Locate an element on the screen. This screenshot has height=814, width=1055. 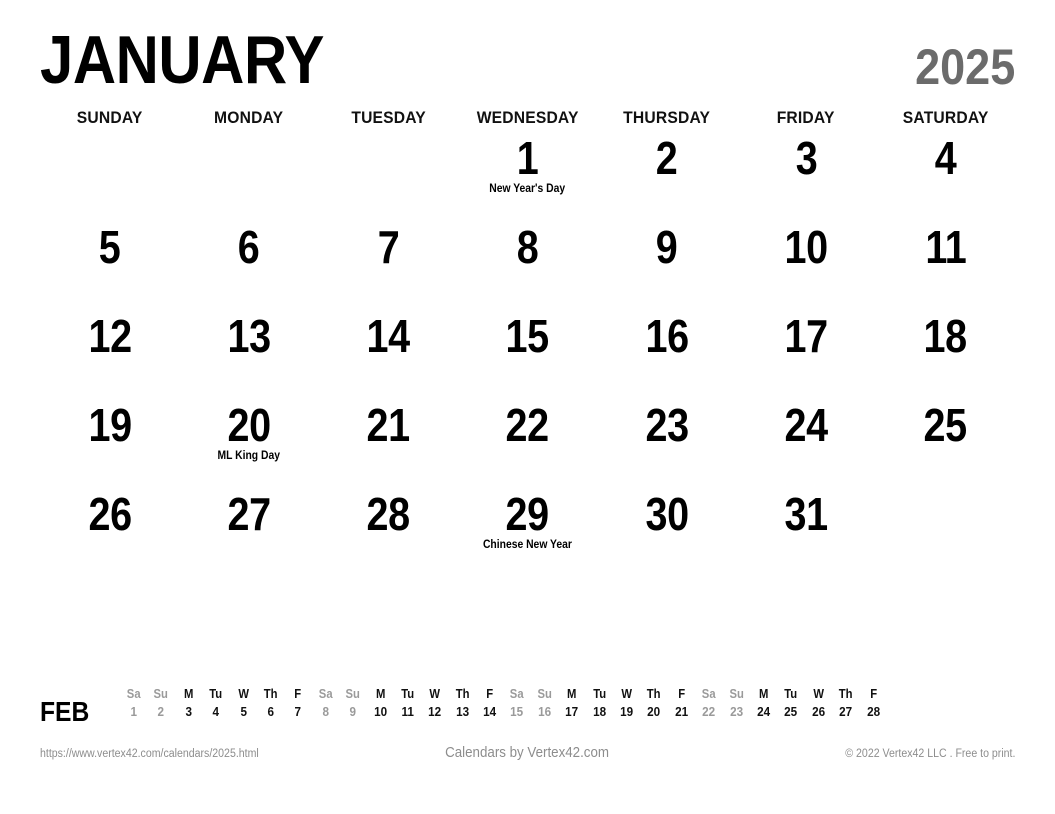
calendar-cell-empty is located at coordinates (109, 176).